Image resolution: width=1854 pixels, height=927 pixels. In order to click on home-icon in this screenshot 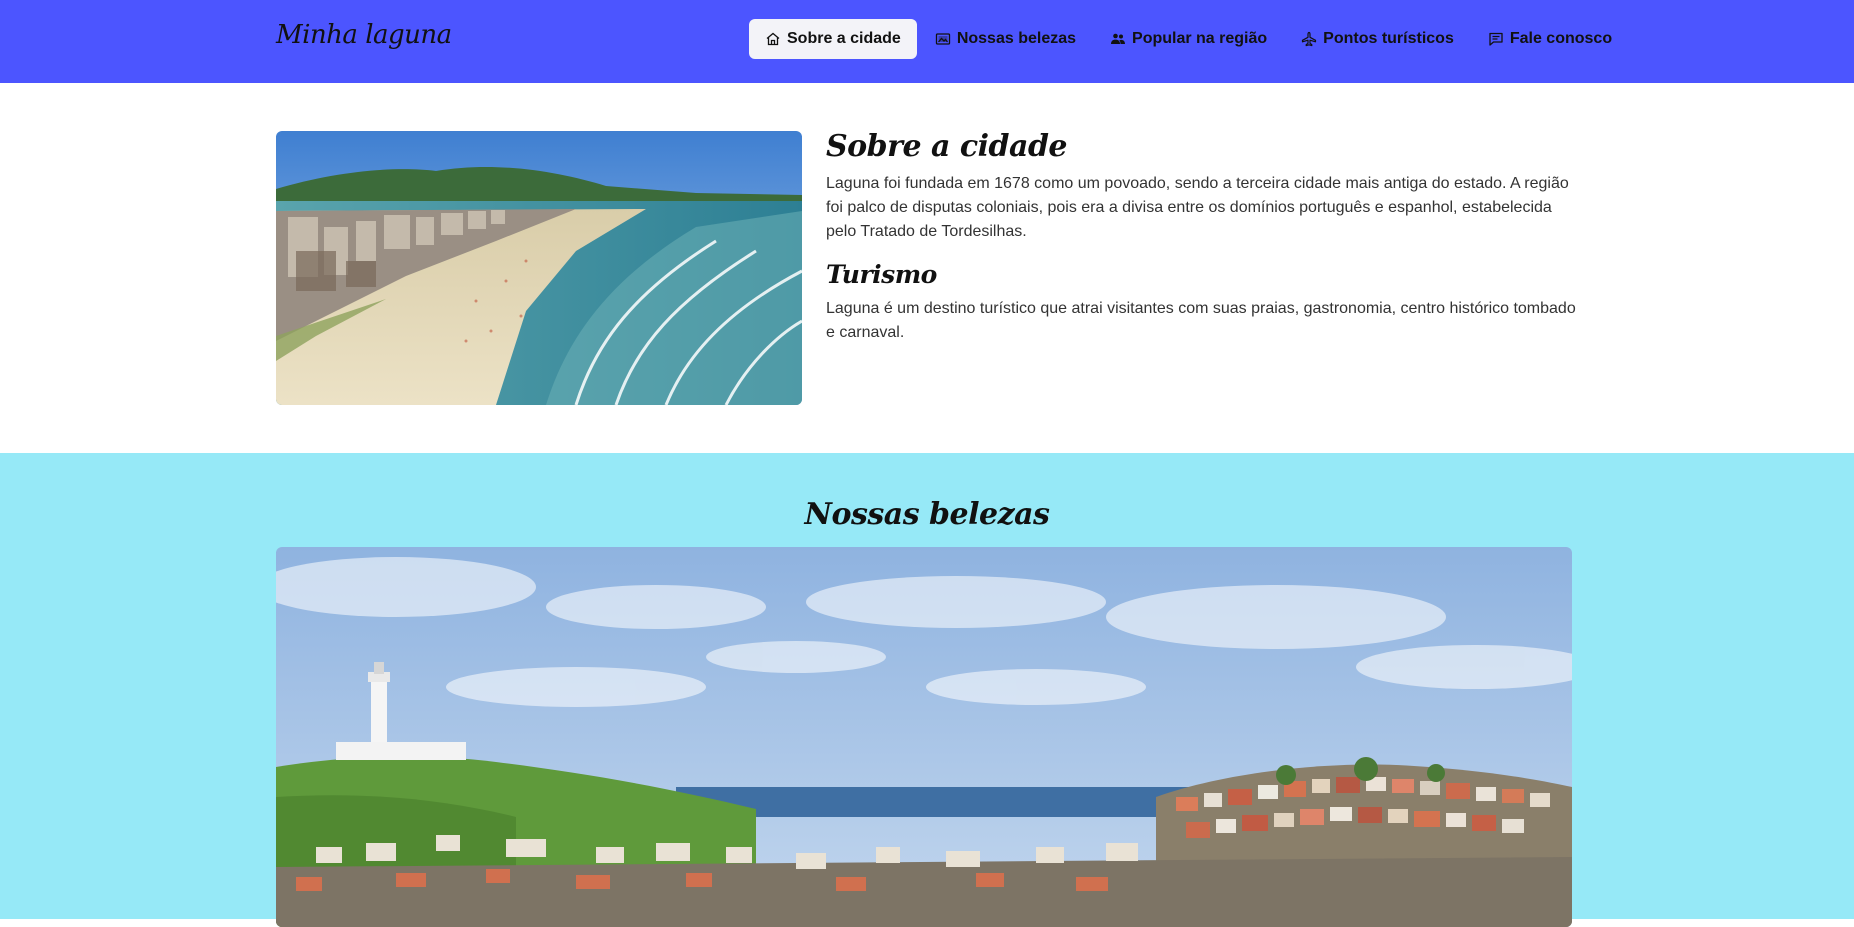, I will do `click(773, 39)`.